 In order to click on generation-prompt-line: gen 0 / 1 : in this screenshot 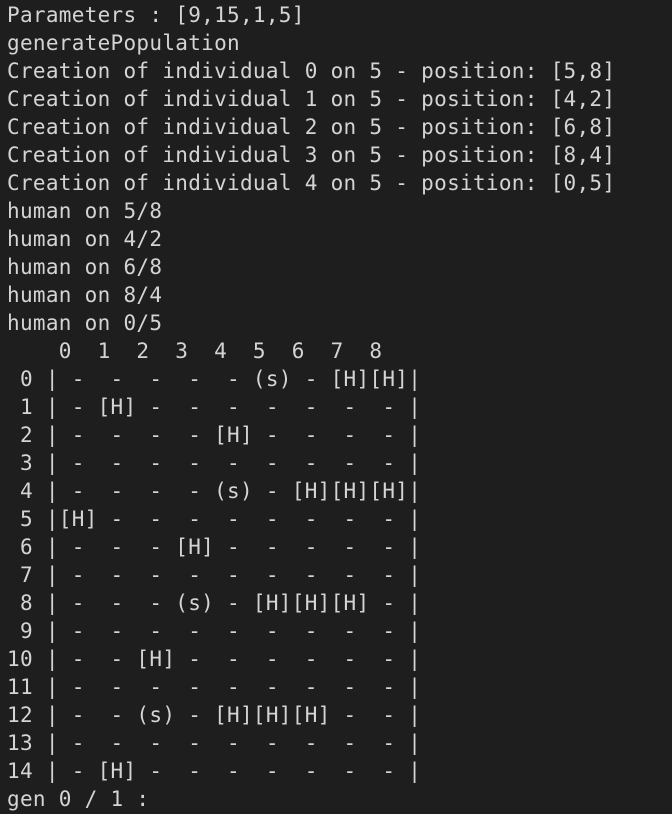, I will do `click(78, 799)`.